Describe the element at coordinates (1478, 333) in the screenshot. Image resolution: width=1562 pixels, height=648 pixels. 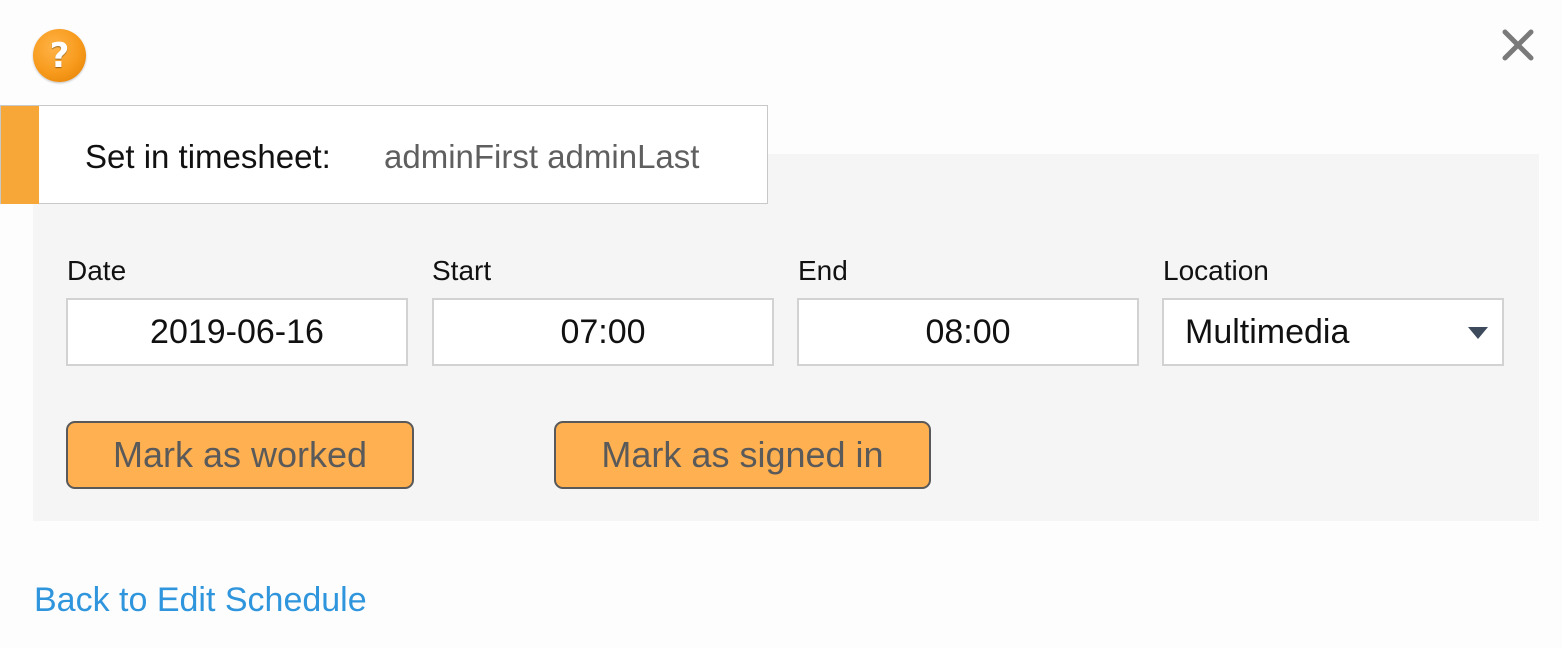
I see `caret-down-icon` at that location.